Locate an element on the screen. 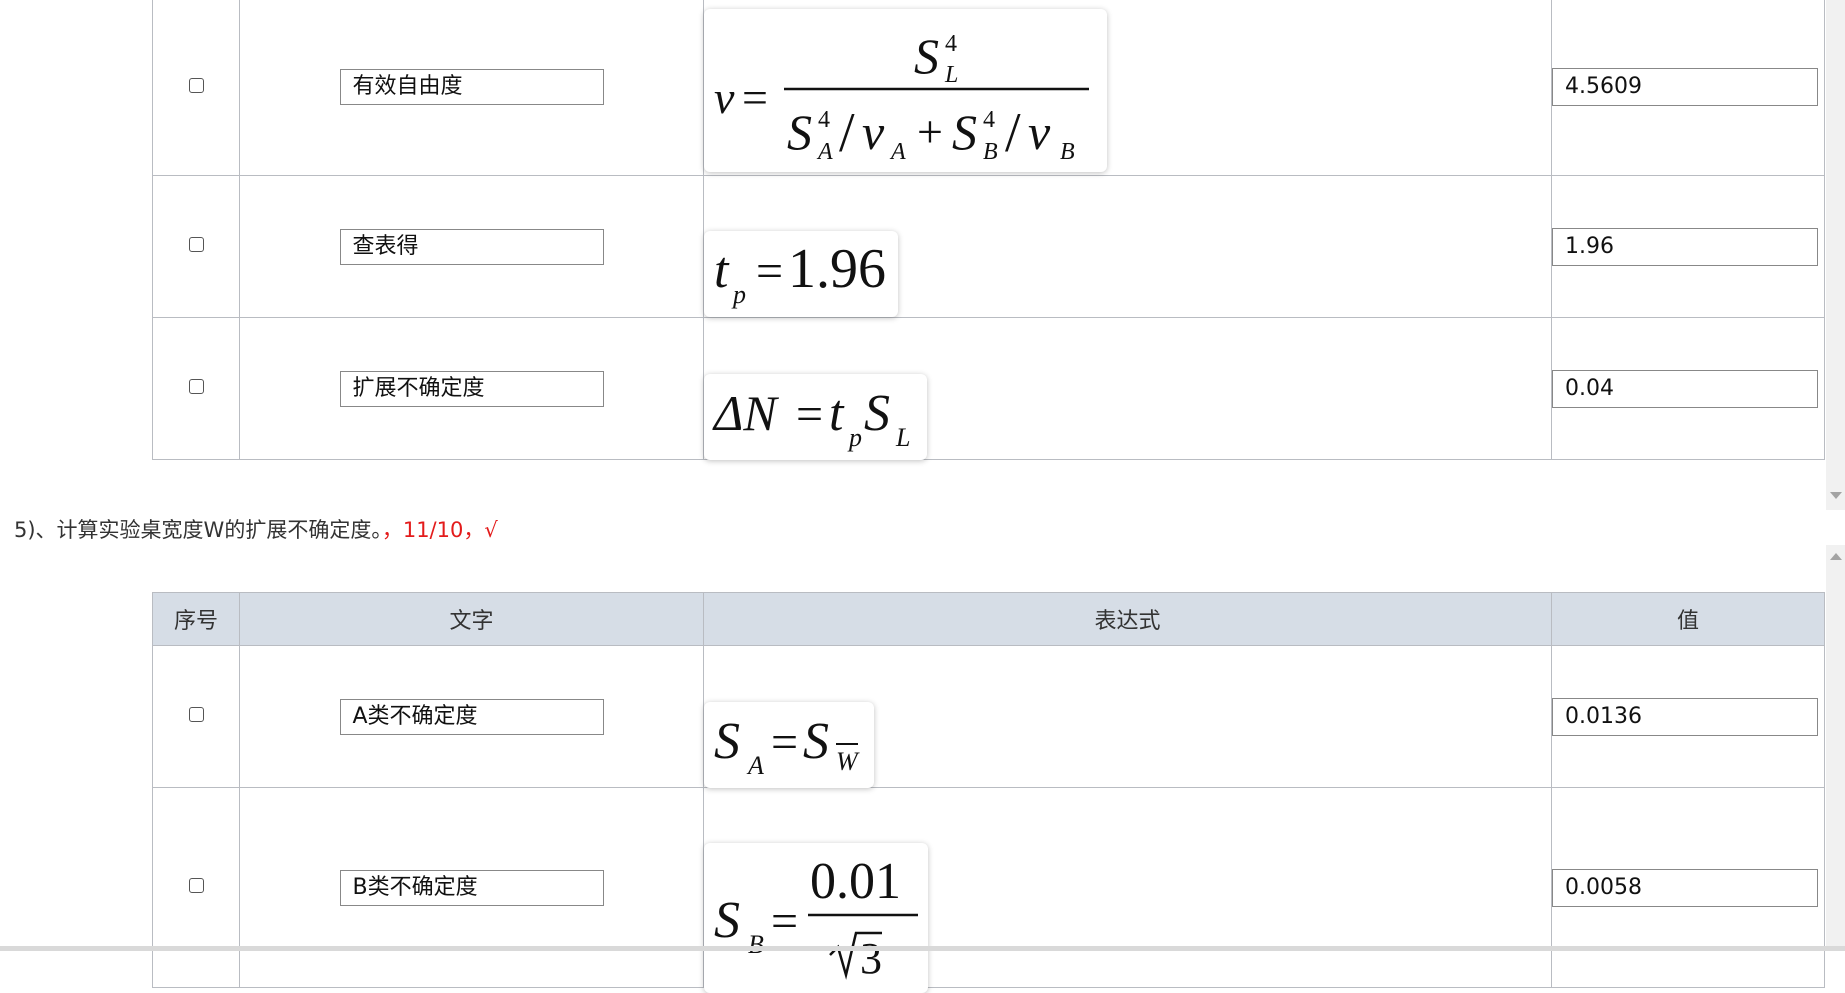 This screenshot has width=1845, height=993. scrollbar-upper is located at coordinates (1835, 255).